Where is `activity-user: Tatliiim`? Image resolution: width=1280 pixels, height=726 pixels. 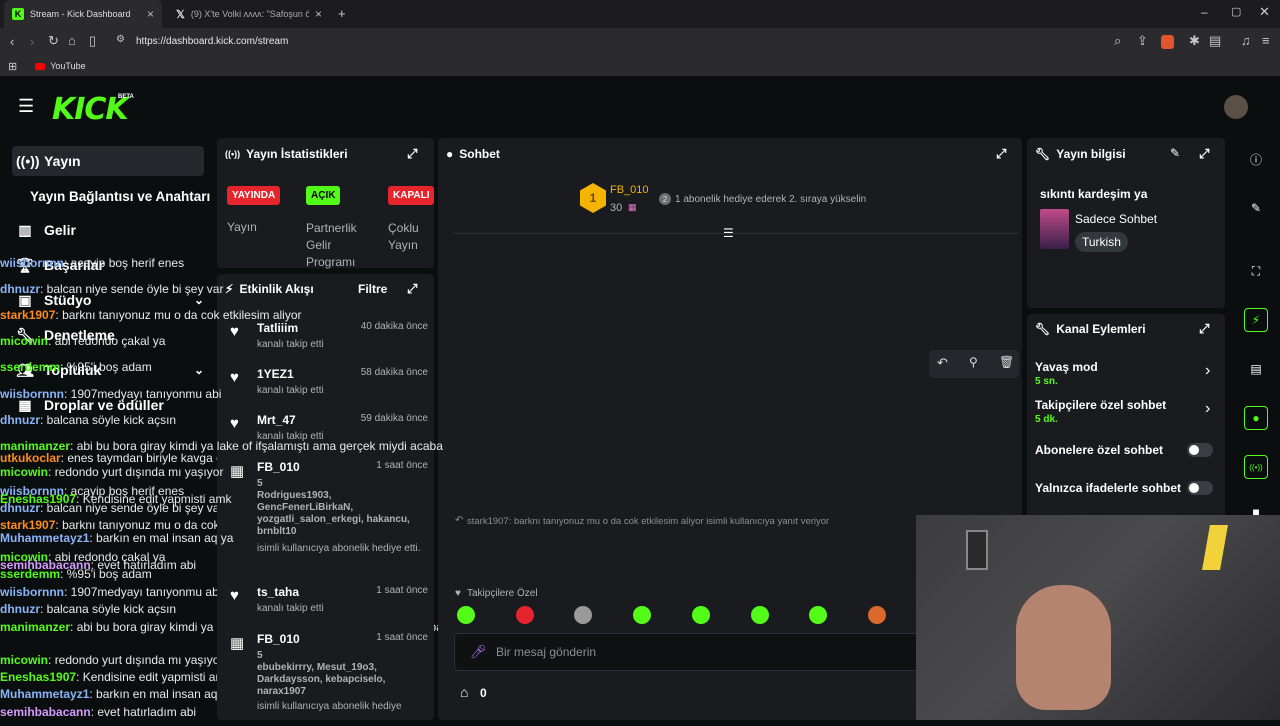
activity-user: Tatliiim is located at coordinates (278, 328).